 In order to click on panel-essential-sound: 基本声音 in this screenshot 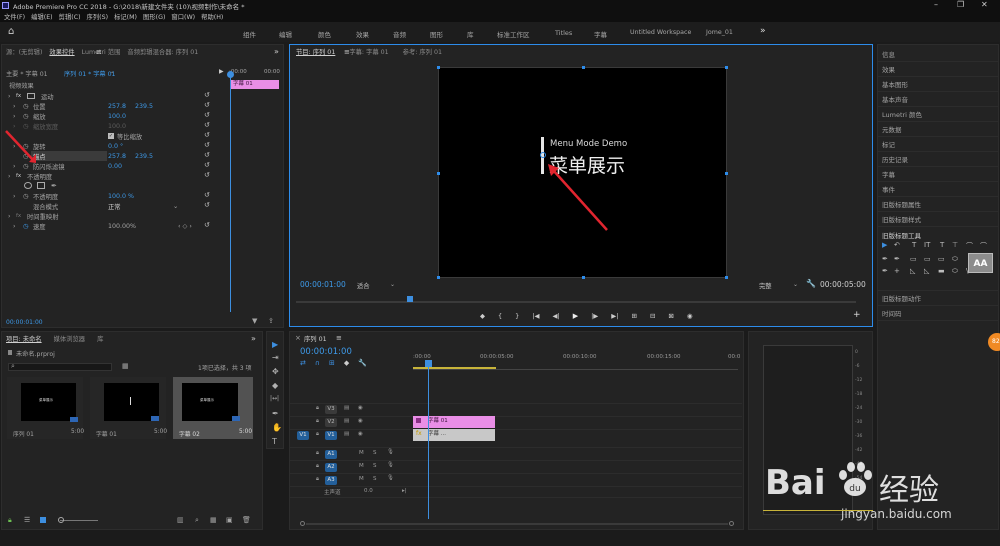, I will do `click(895, 99)`.